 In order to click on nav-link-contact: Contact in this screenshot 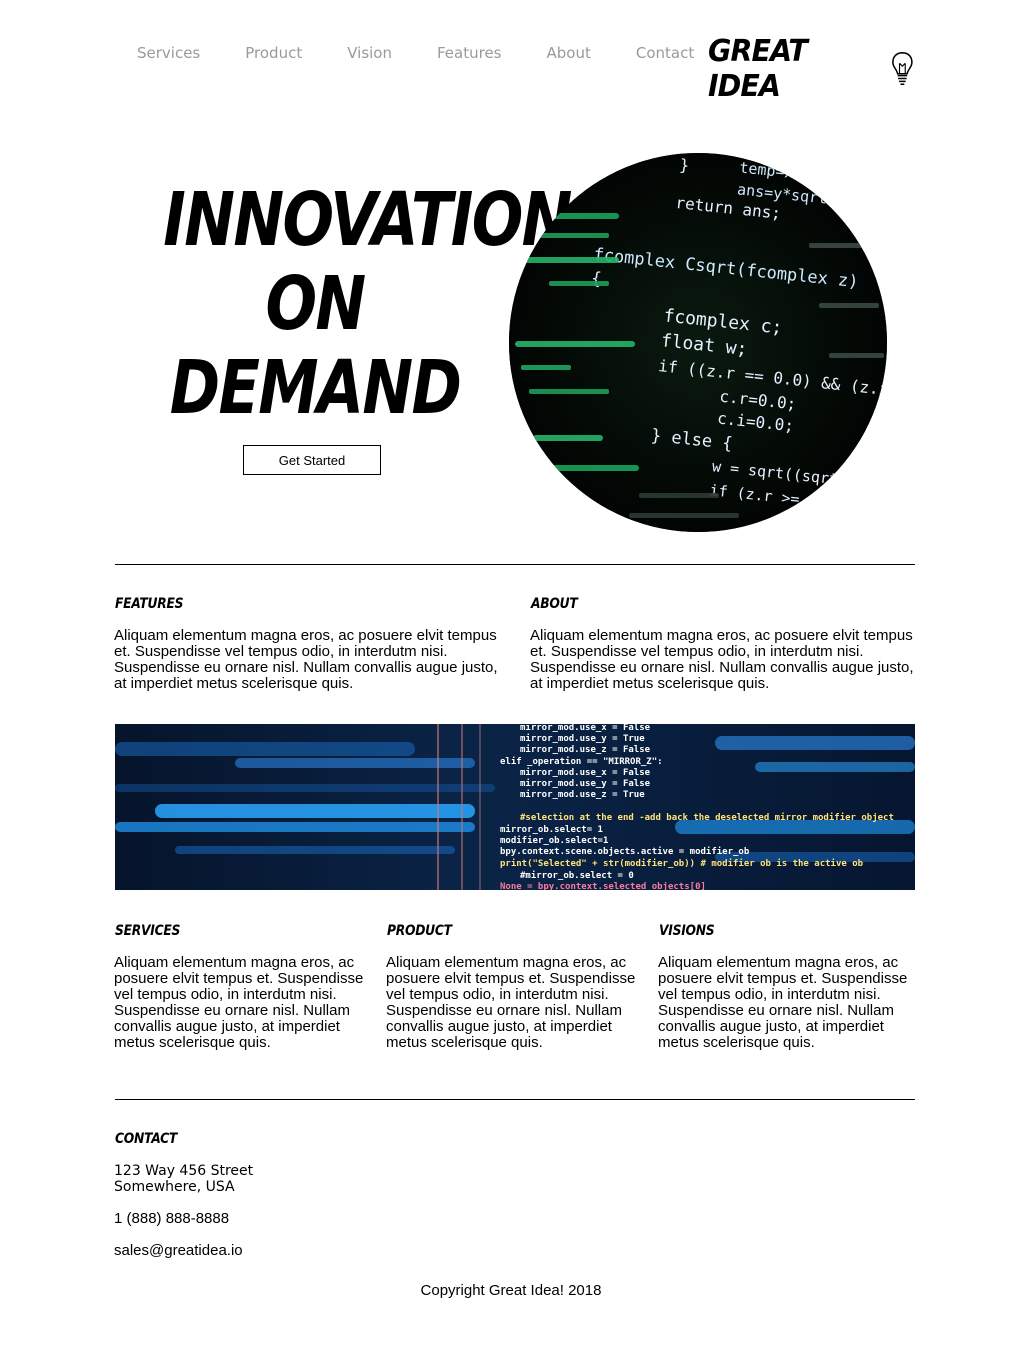, I will do `click(665, 53)`.